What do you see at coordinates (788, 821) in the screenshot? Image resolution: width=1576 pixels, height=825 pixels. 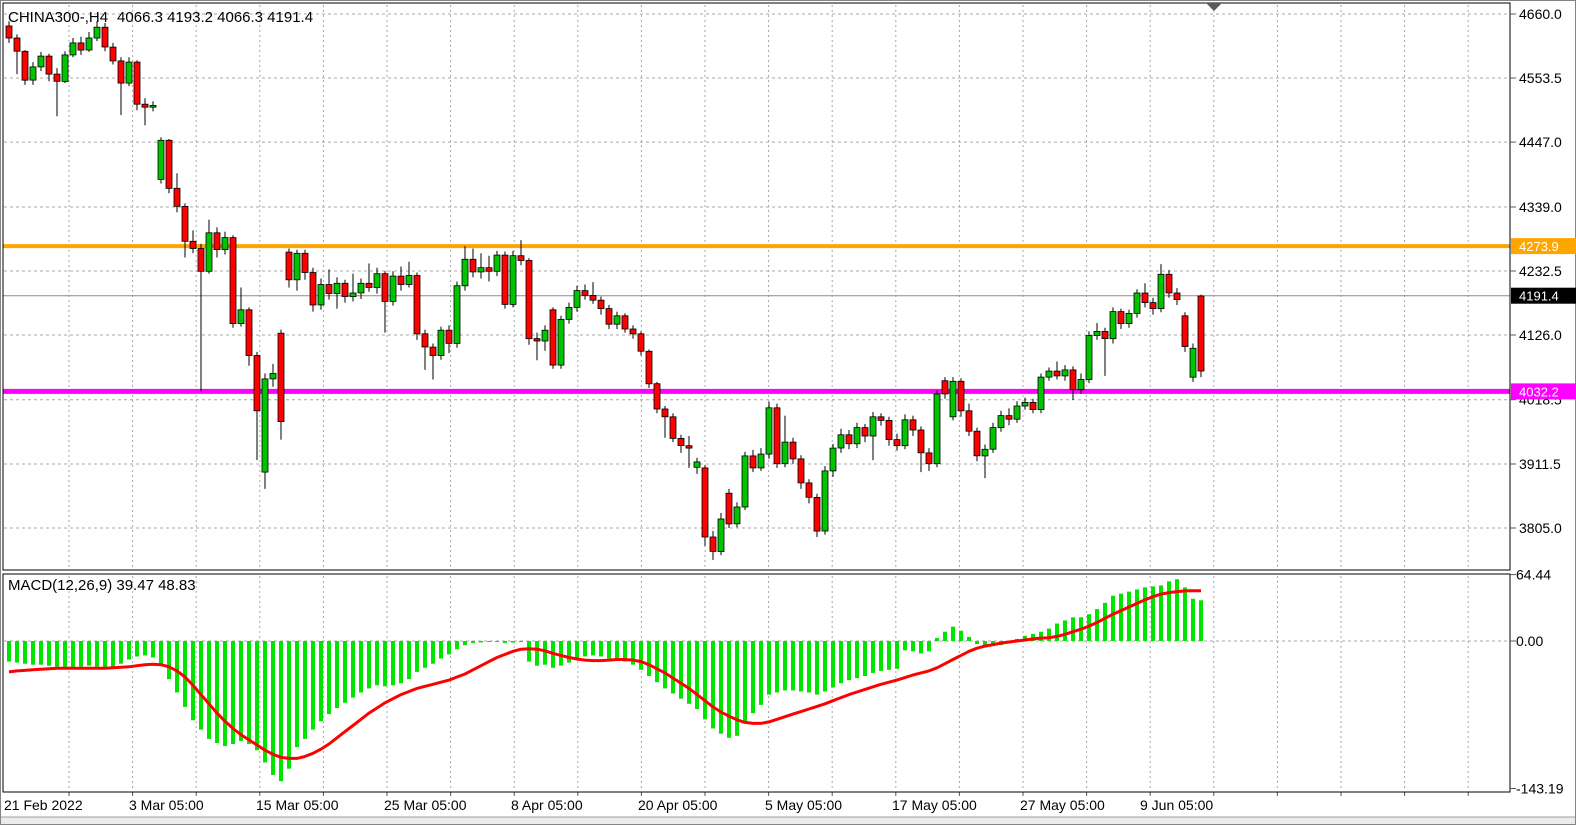 I see `window-bottom-edge` at bounding box center [788, 821].